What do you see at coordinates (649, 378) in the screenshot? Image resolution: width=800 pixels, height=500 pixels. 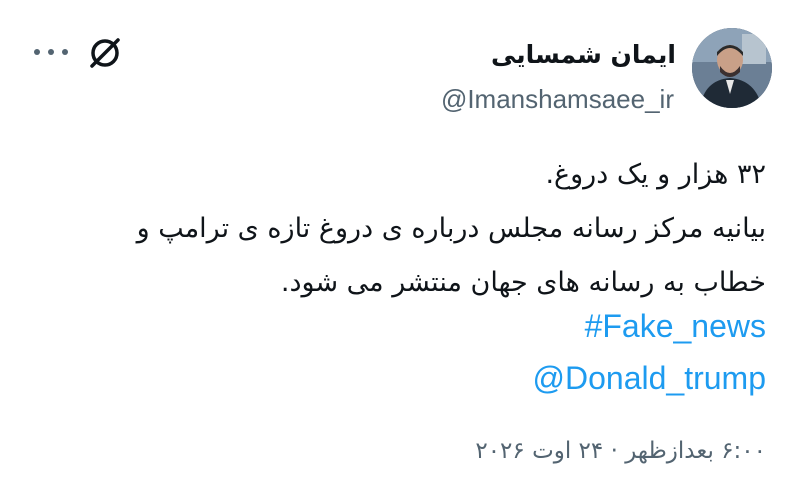 I see `mention-link: @Donald_trump` at bounding box center [649, 378].